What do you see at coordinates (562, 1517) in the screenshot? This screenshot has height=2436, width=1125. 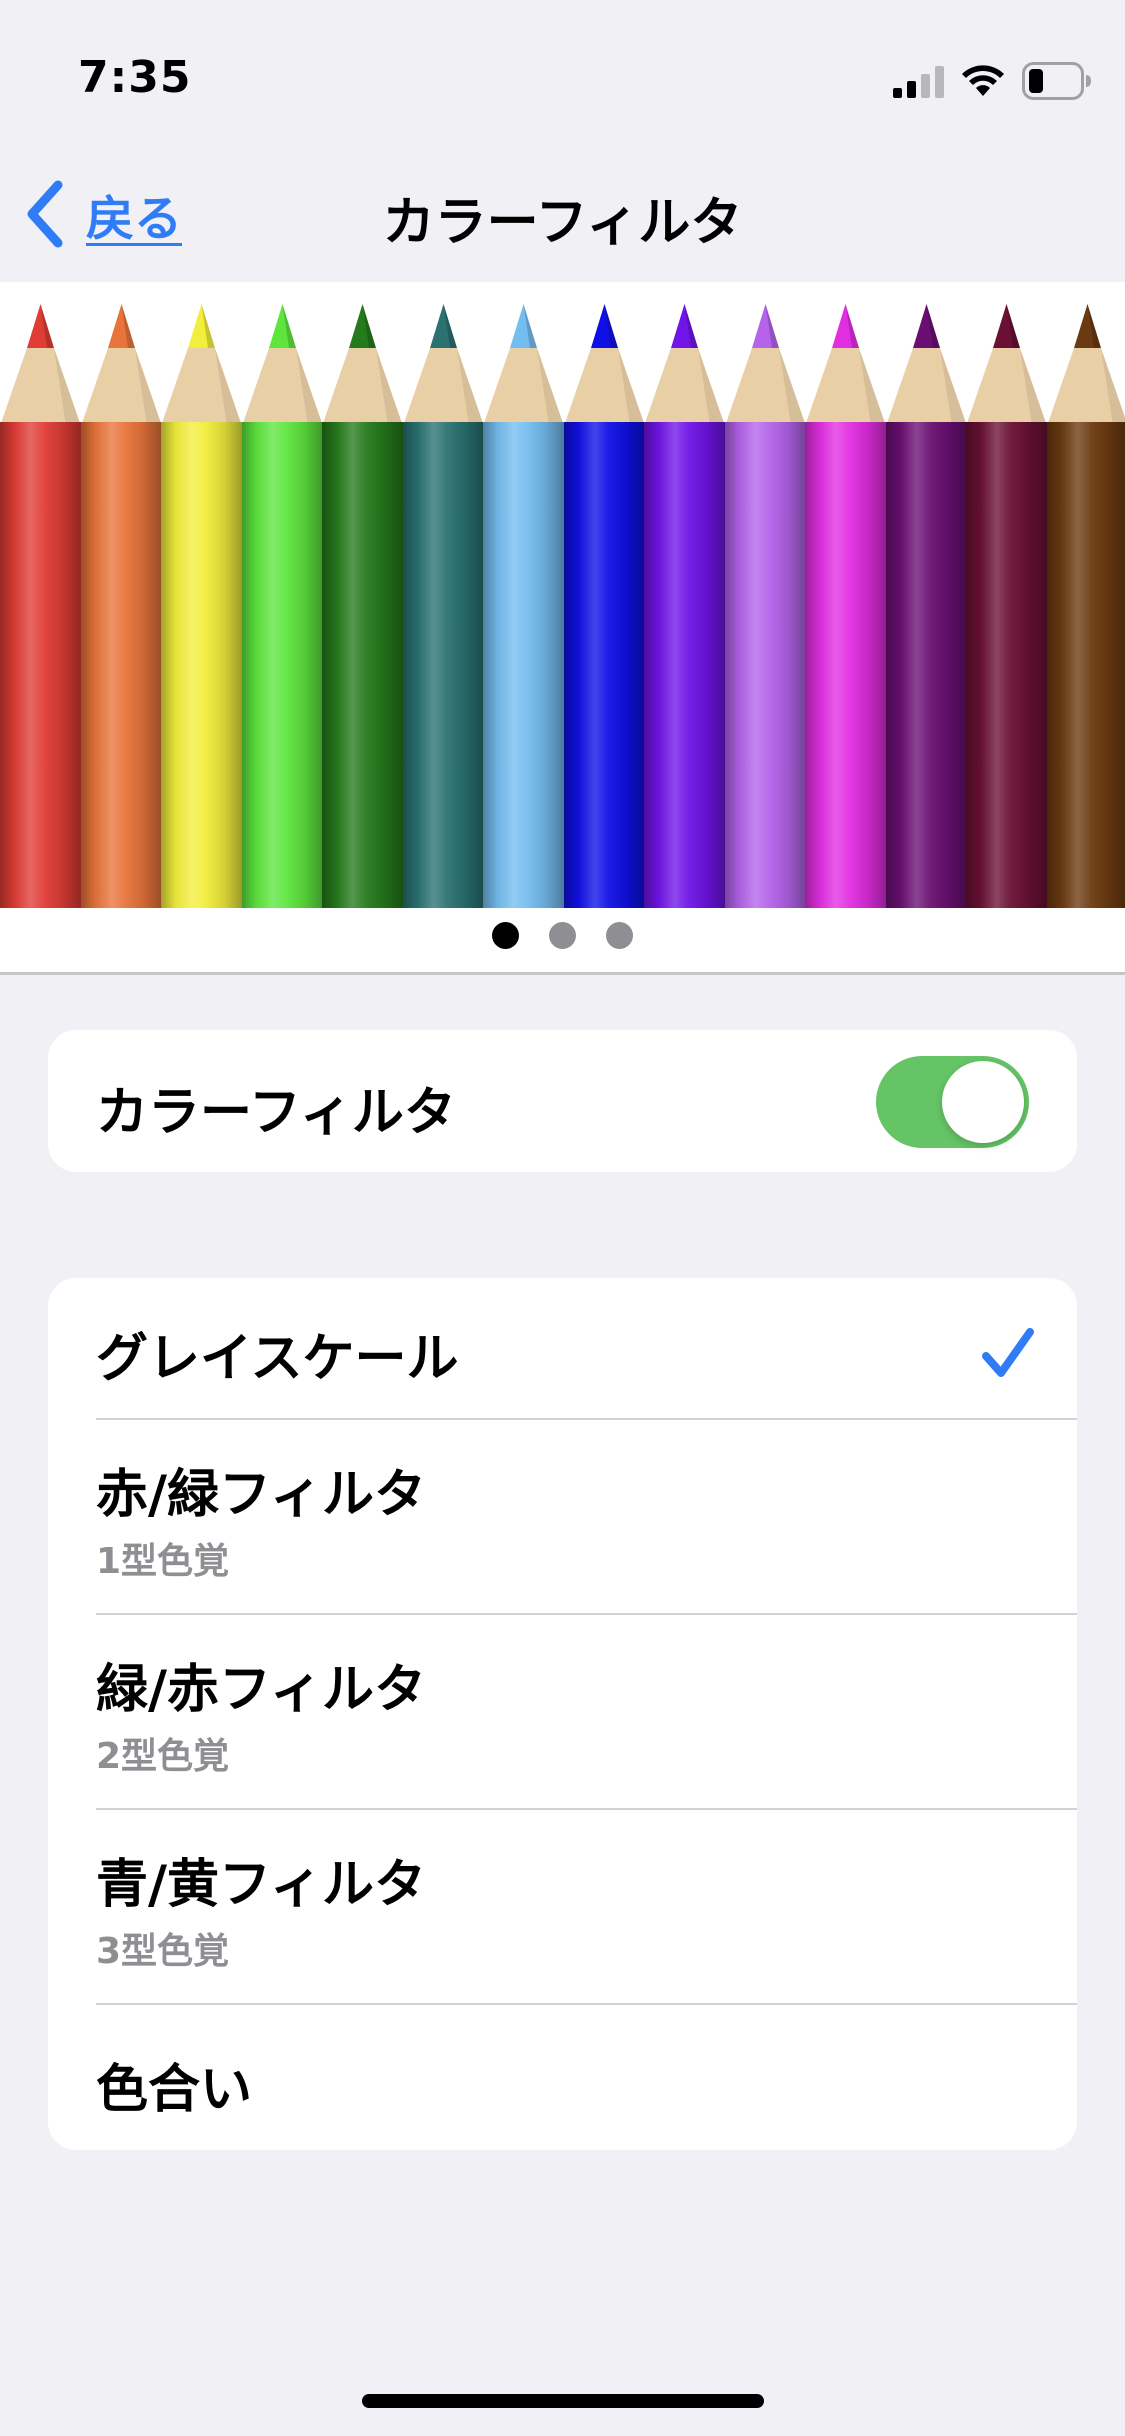 I see `filter-option-red-green: 赤/緑フィルタ 1型色覚` at bounding box center [562, 1517].